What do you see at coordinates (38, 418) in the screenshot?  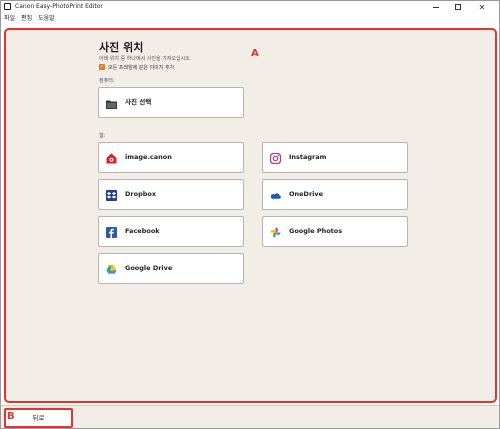 I see `back-label: 뒤로` at bounding box center [38, 418].